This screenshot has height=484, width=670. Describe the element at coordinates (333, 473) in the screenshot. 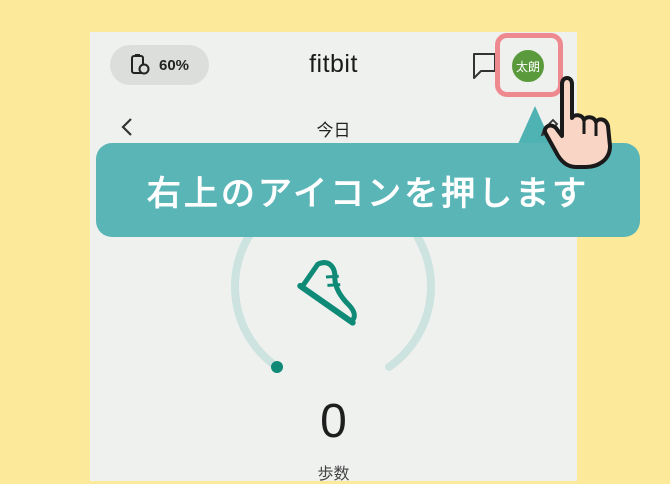

I see `steps-label: 歩数` at that location.